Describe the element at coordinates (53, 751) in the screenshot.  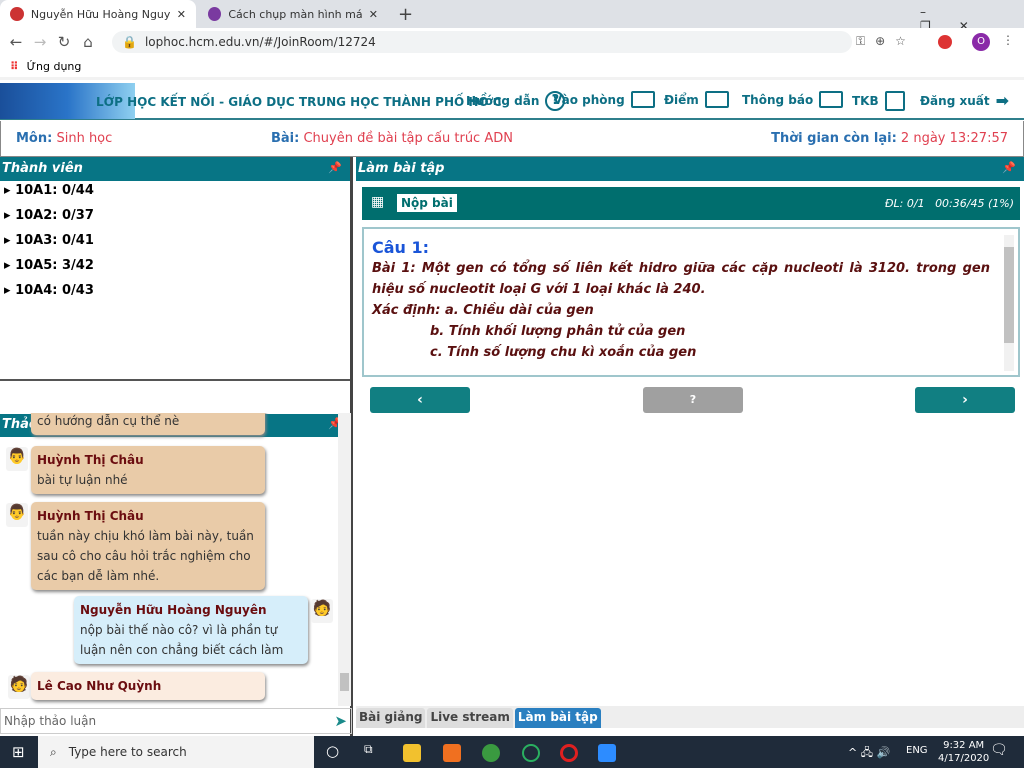
I see `search-icon: ⌕` at that location.